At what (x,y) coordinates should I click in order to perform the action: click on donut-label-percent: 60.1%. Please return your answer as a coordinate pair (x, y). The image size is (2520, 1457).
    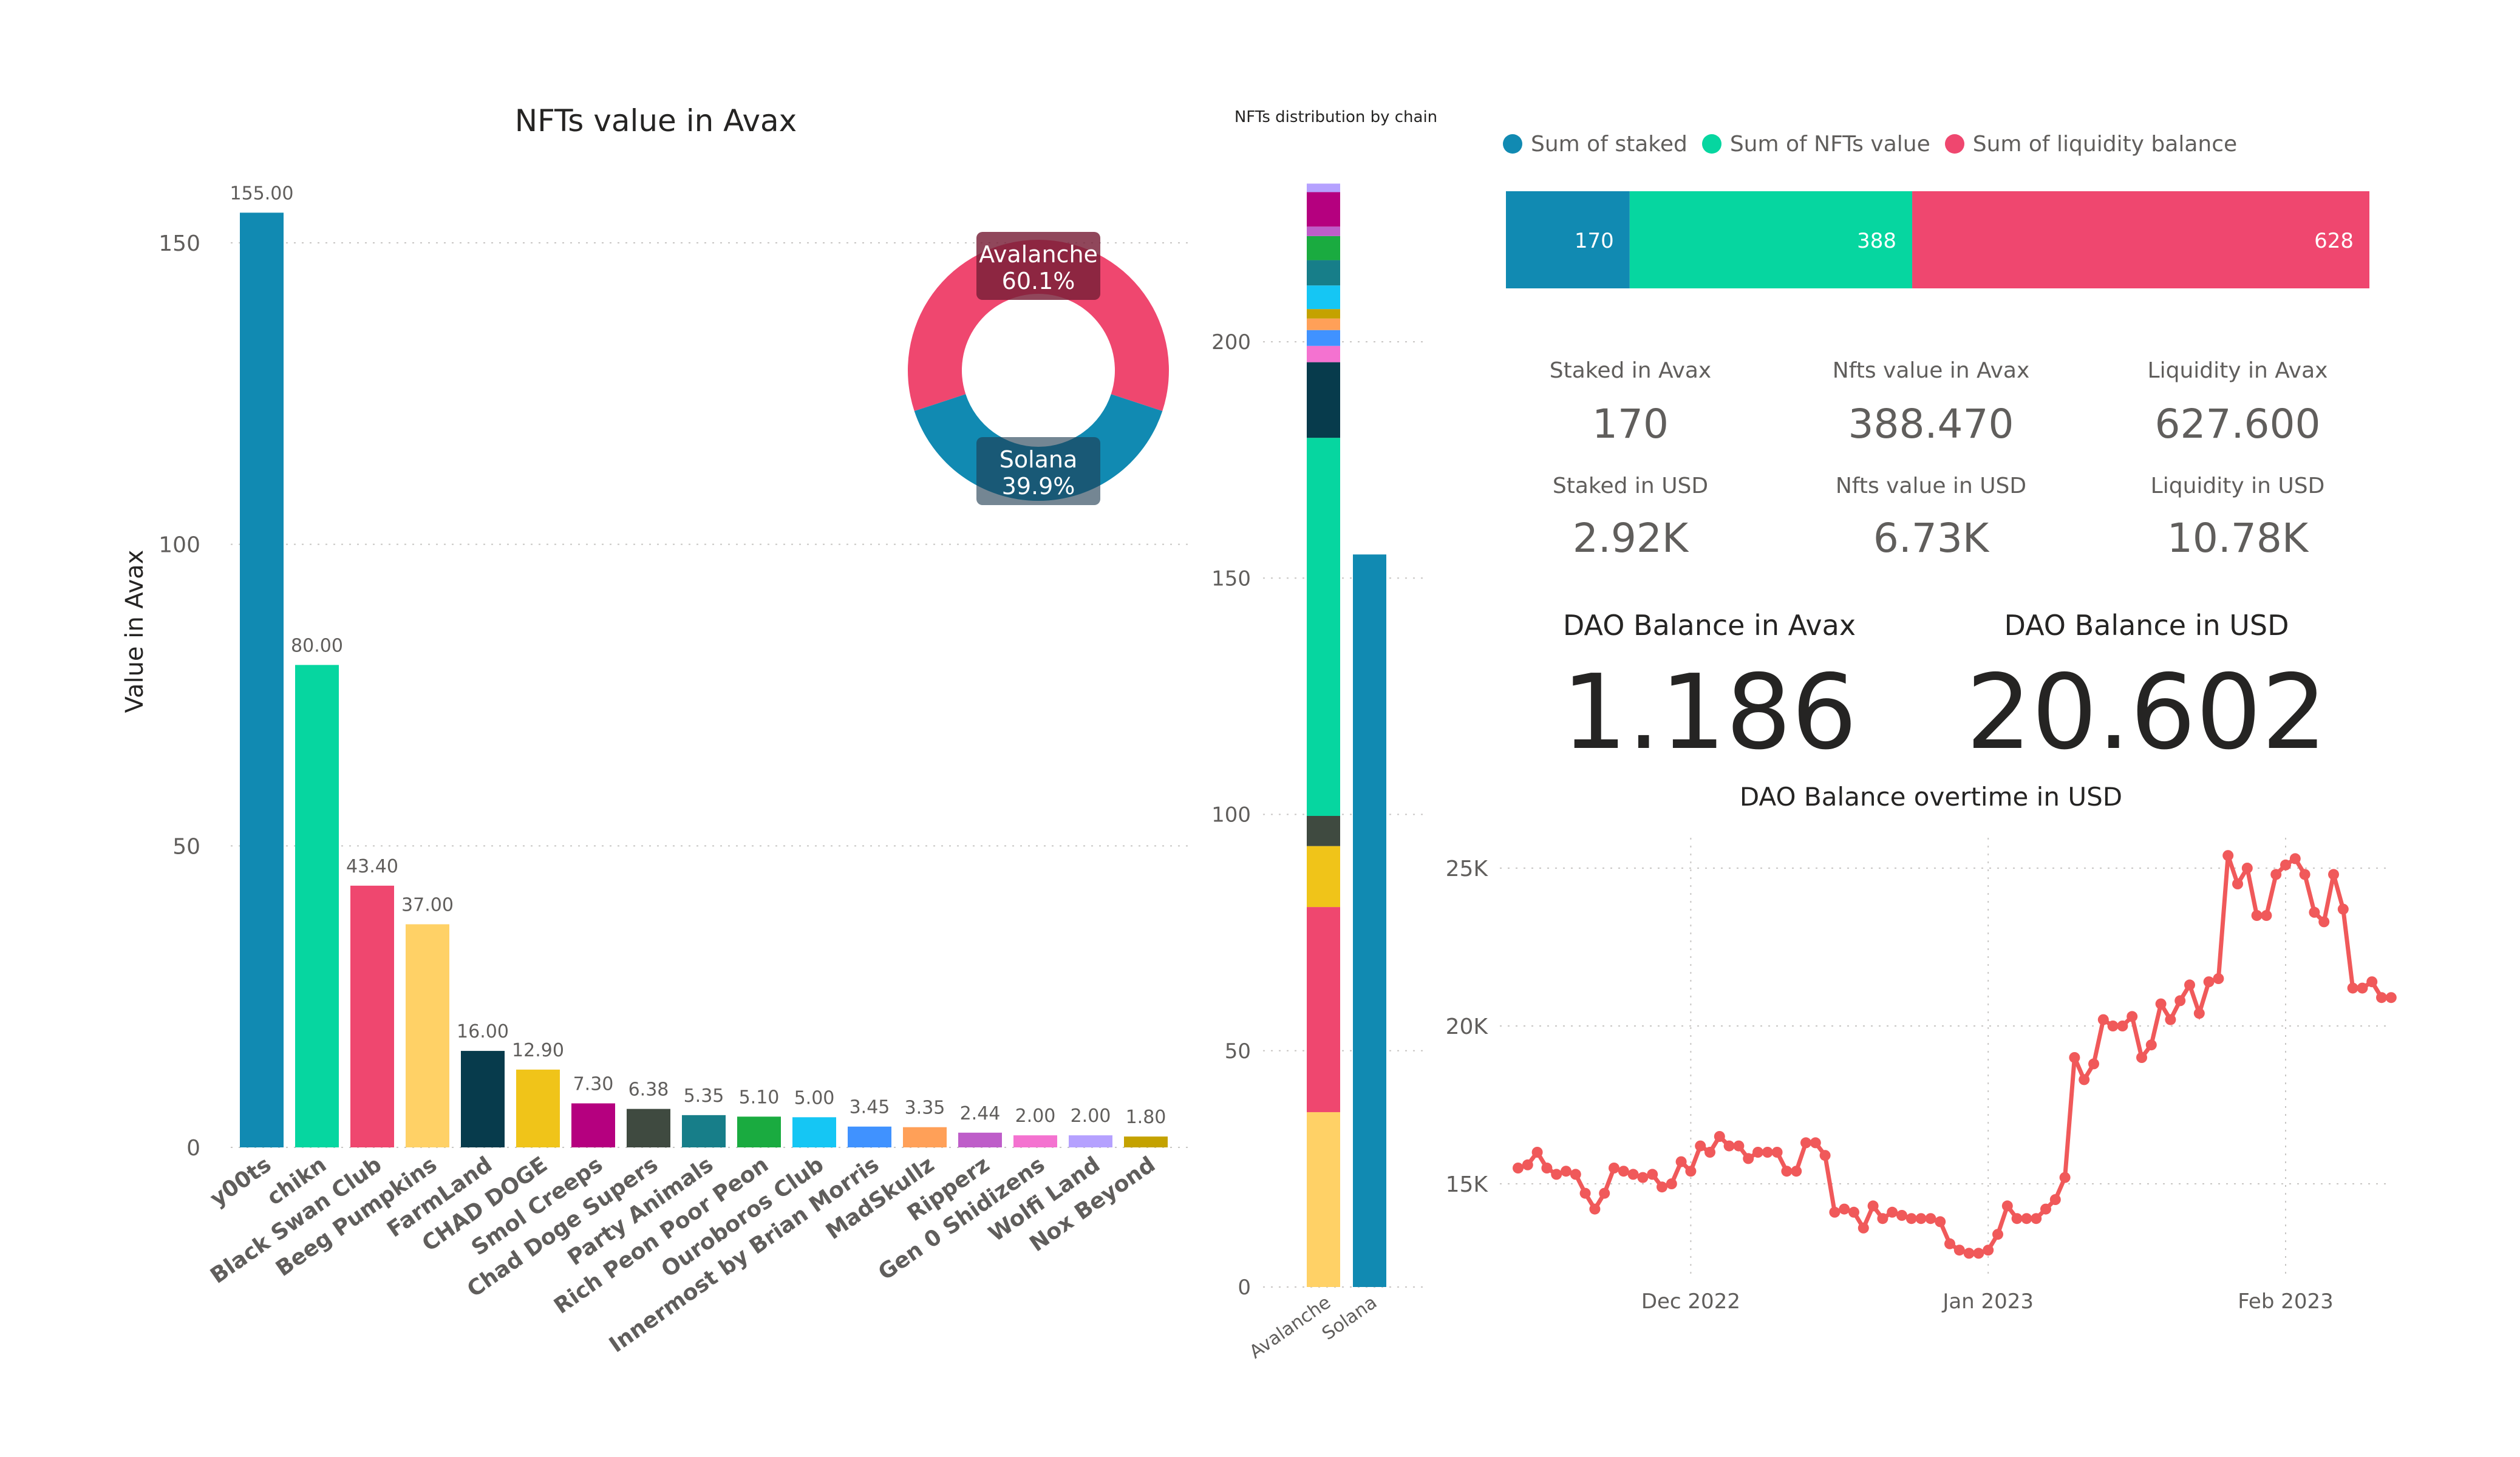
    Looking at the image, I should click on (1038, 281).